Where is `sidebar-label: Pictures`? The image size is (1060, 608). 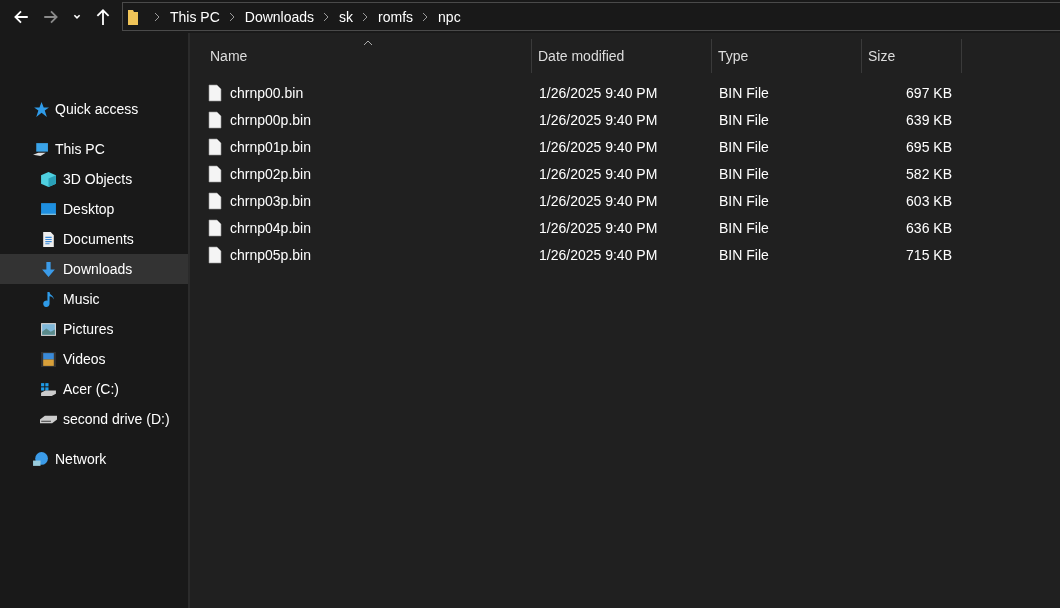
sidebar-label: Pictures is located at coordinates (88, 329).